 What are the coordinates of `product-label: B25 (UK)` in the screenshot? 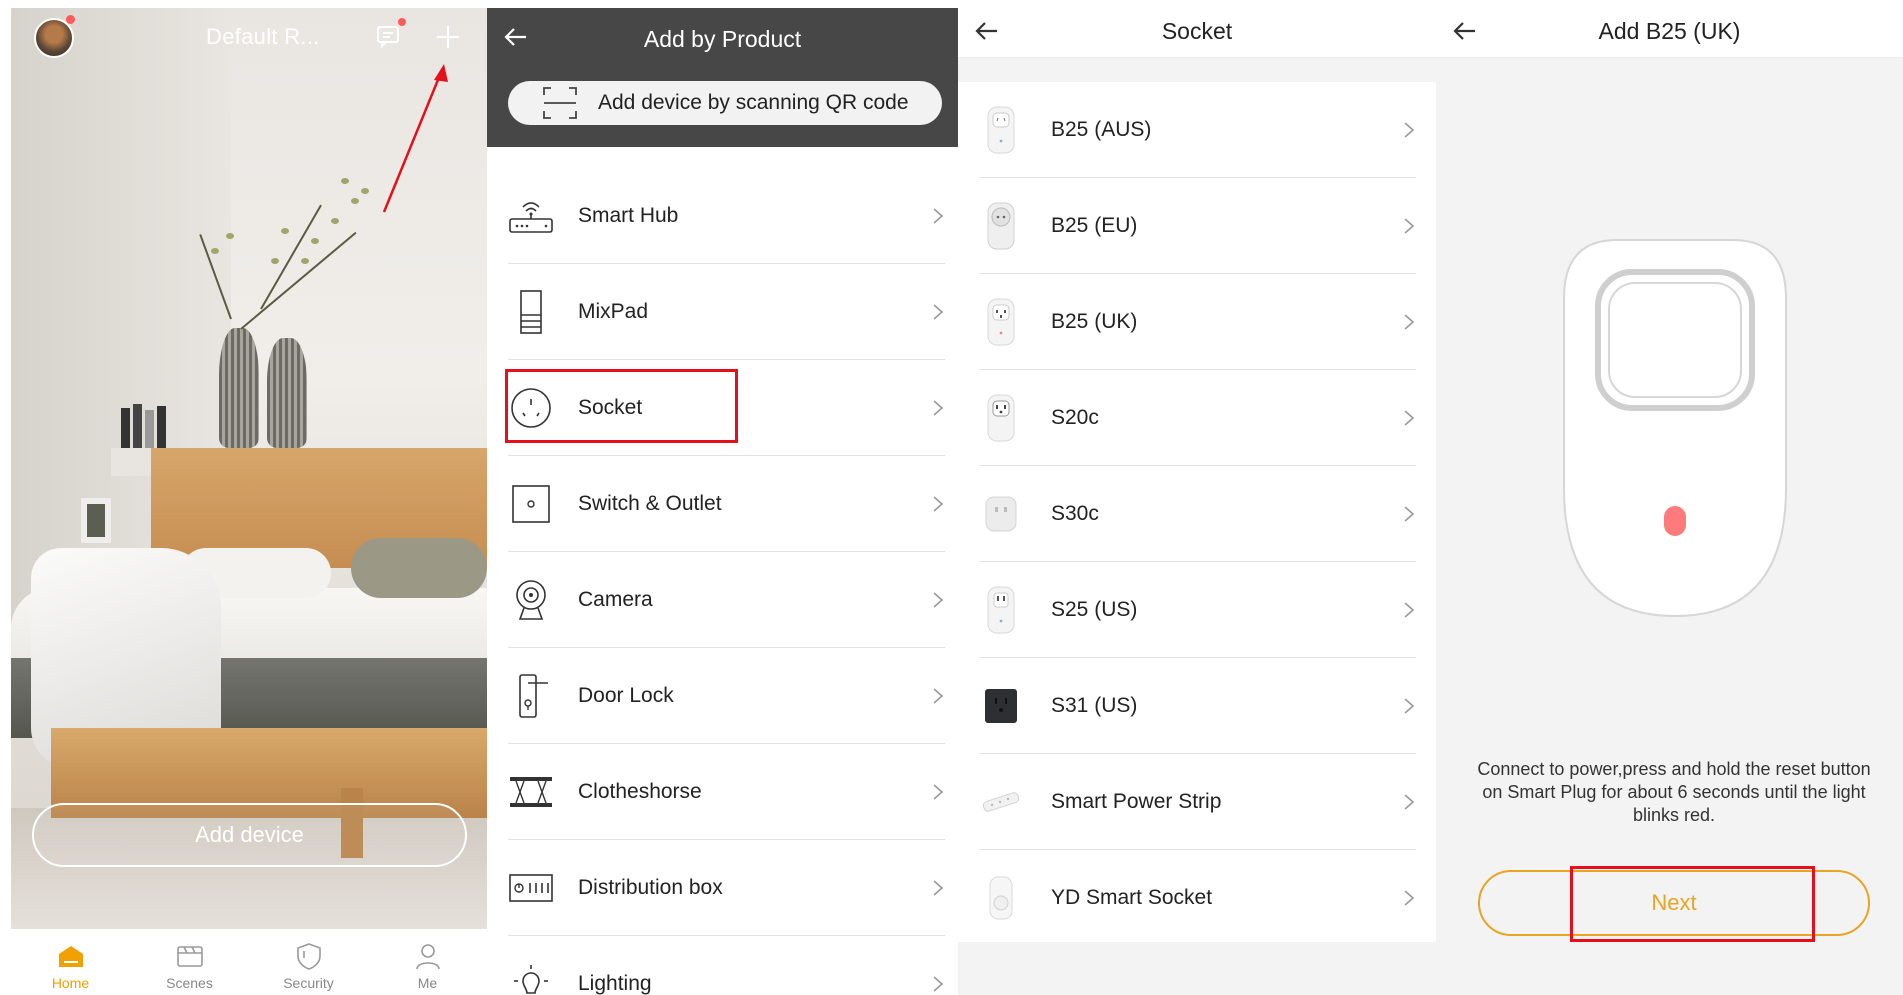 It's located at (1094, 321).